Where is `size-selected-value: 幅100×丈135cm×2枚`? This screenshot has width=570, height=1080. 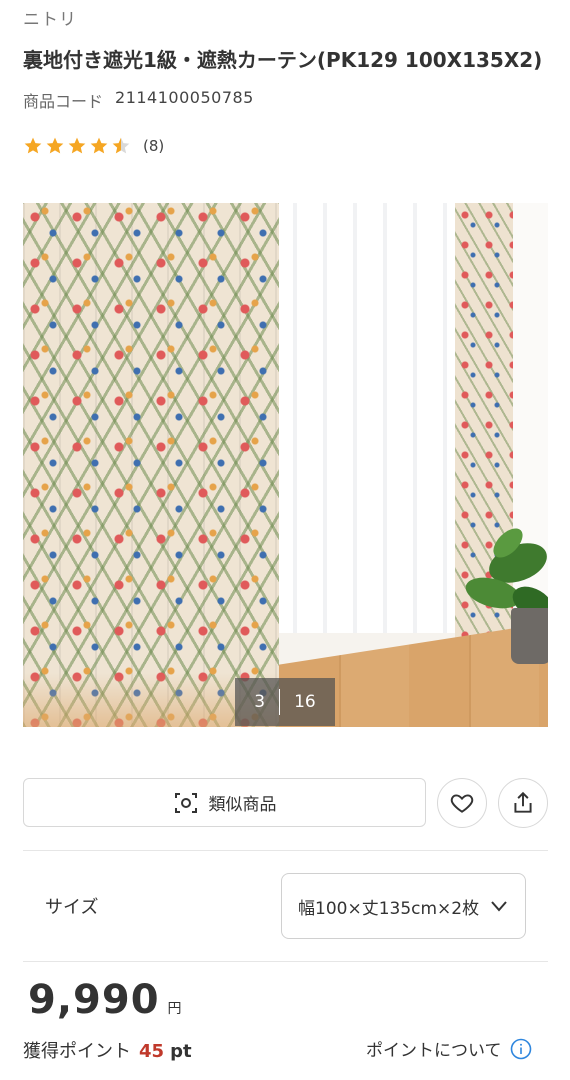 size-selected-value: 幅100×丈135cm×2枚 is located at coordinates (389, 908).